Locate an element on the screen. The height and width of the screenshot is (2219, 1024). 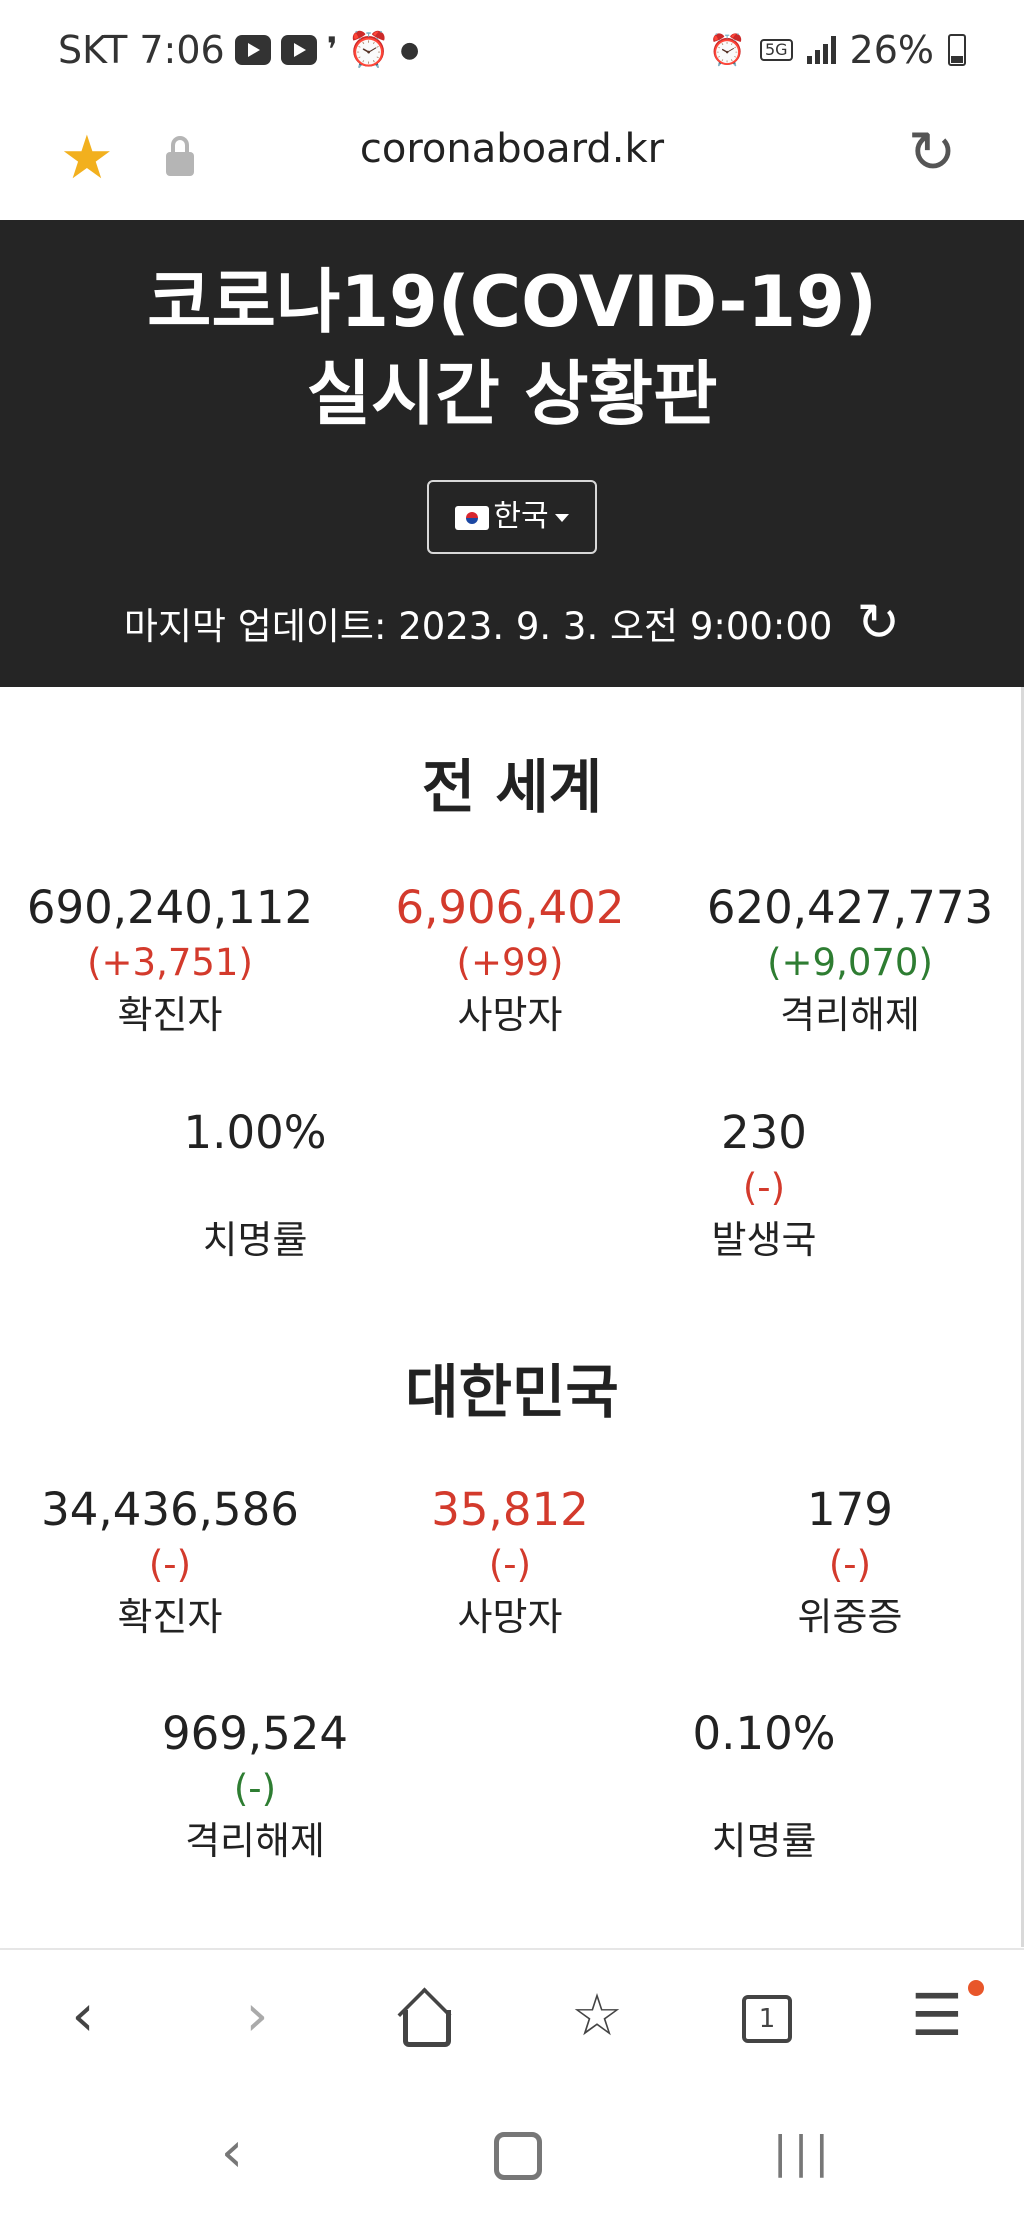
stat-value: 179 is located at coordinates (850, 1509).